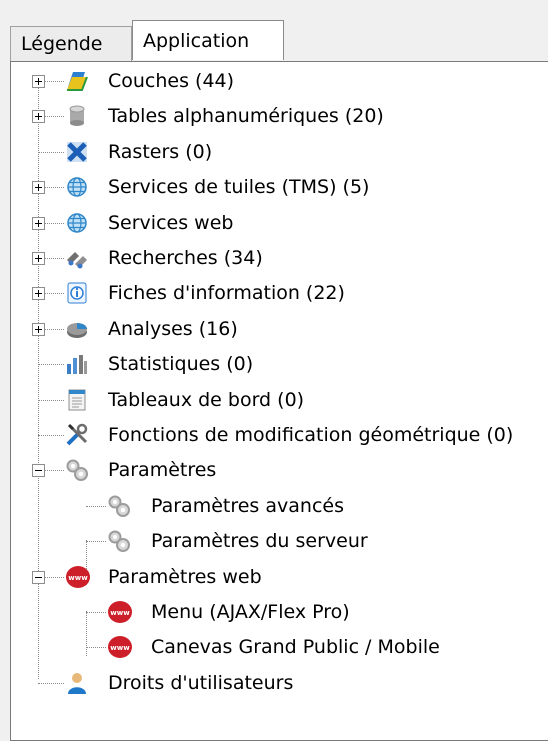  I want to click on user-icon, so click(77, 683).